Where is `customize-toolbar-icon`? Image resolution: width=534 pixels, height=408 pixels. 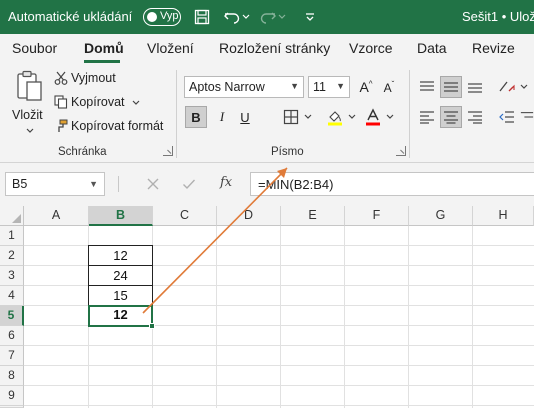 customize-toolbar-icon is located at coordinates (310, 17).